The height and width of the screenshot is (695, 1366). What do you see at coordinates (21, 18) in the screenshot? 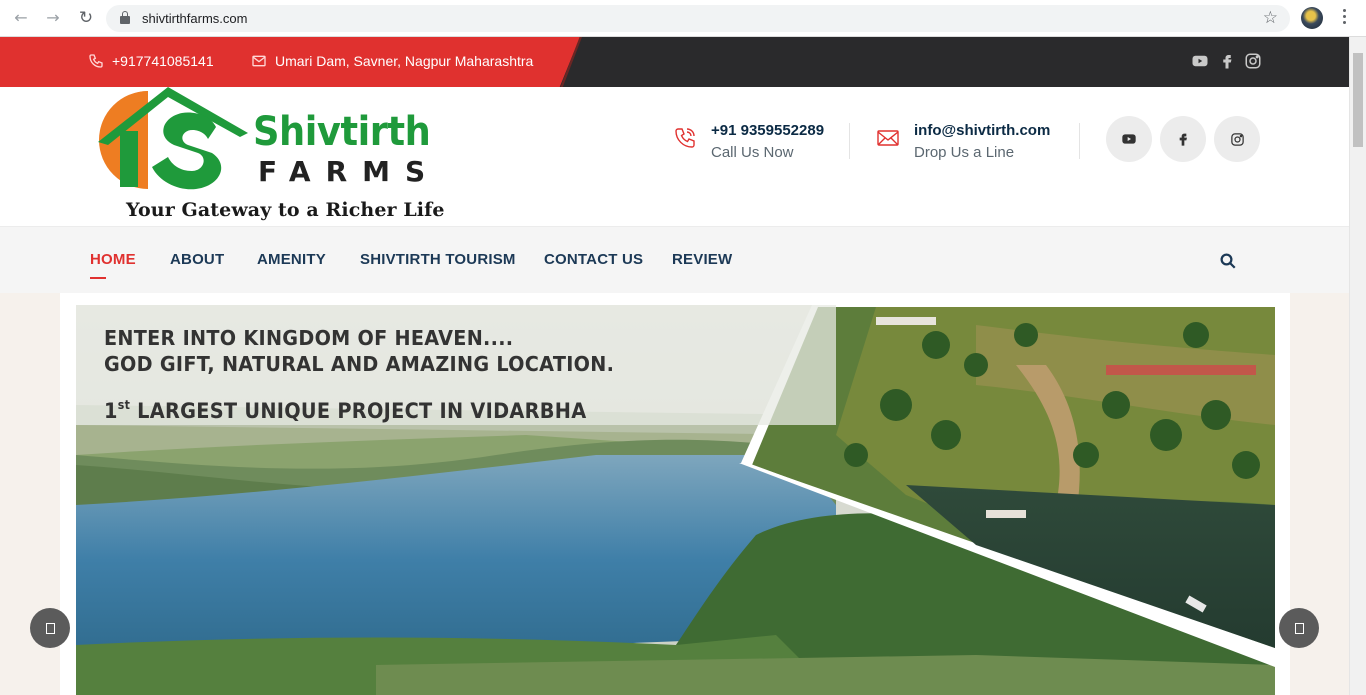
I see `arrow-left-icon: ←` at bounding box center [21, 18].